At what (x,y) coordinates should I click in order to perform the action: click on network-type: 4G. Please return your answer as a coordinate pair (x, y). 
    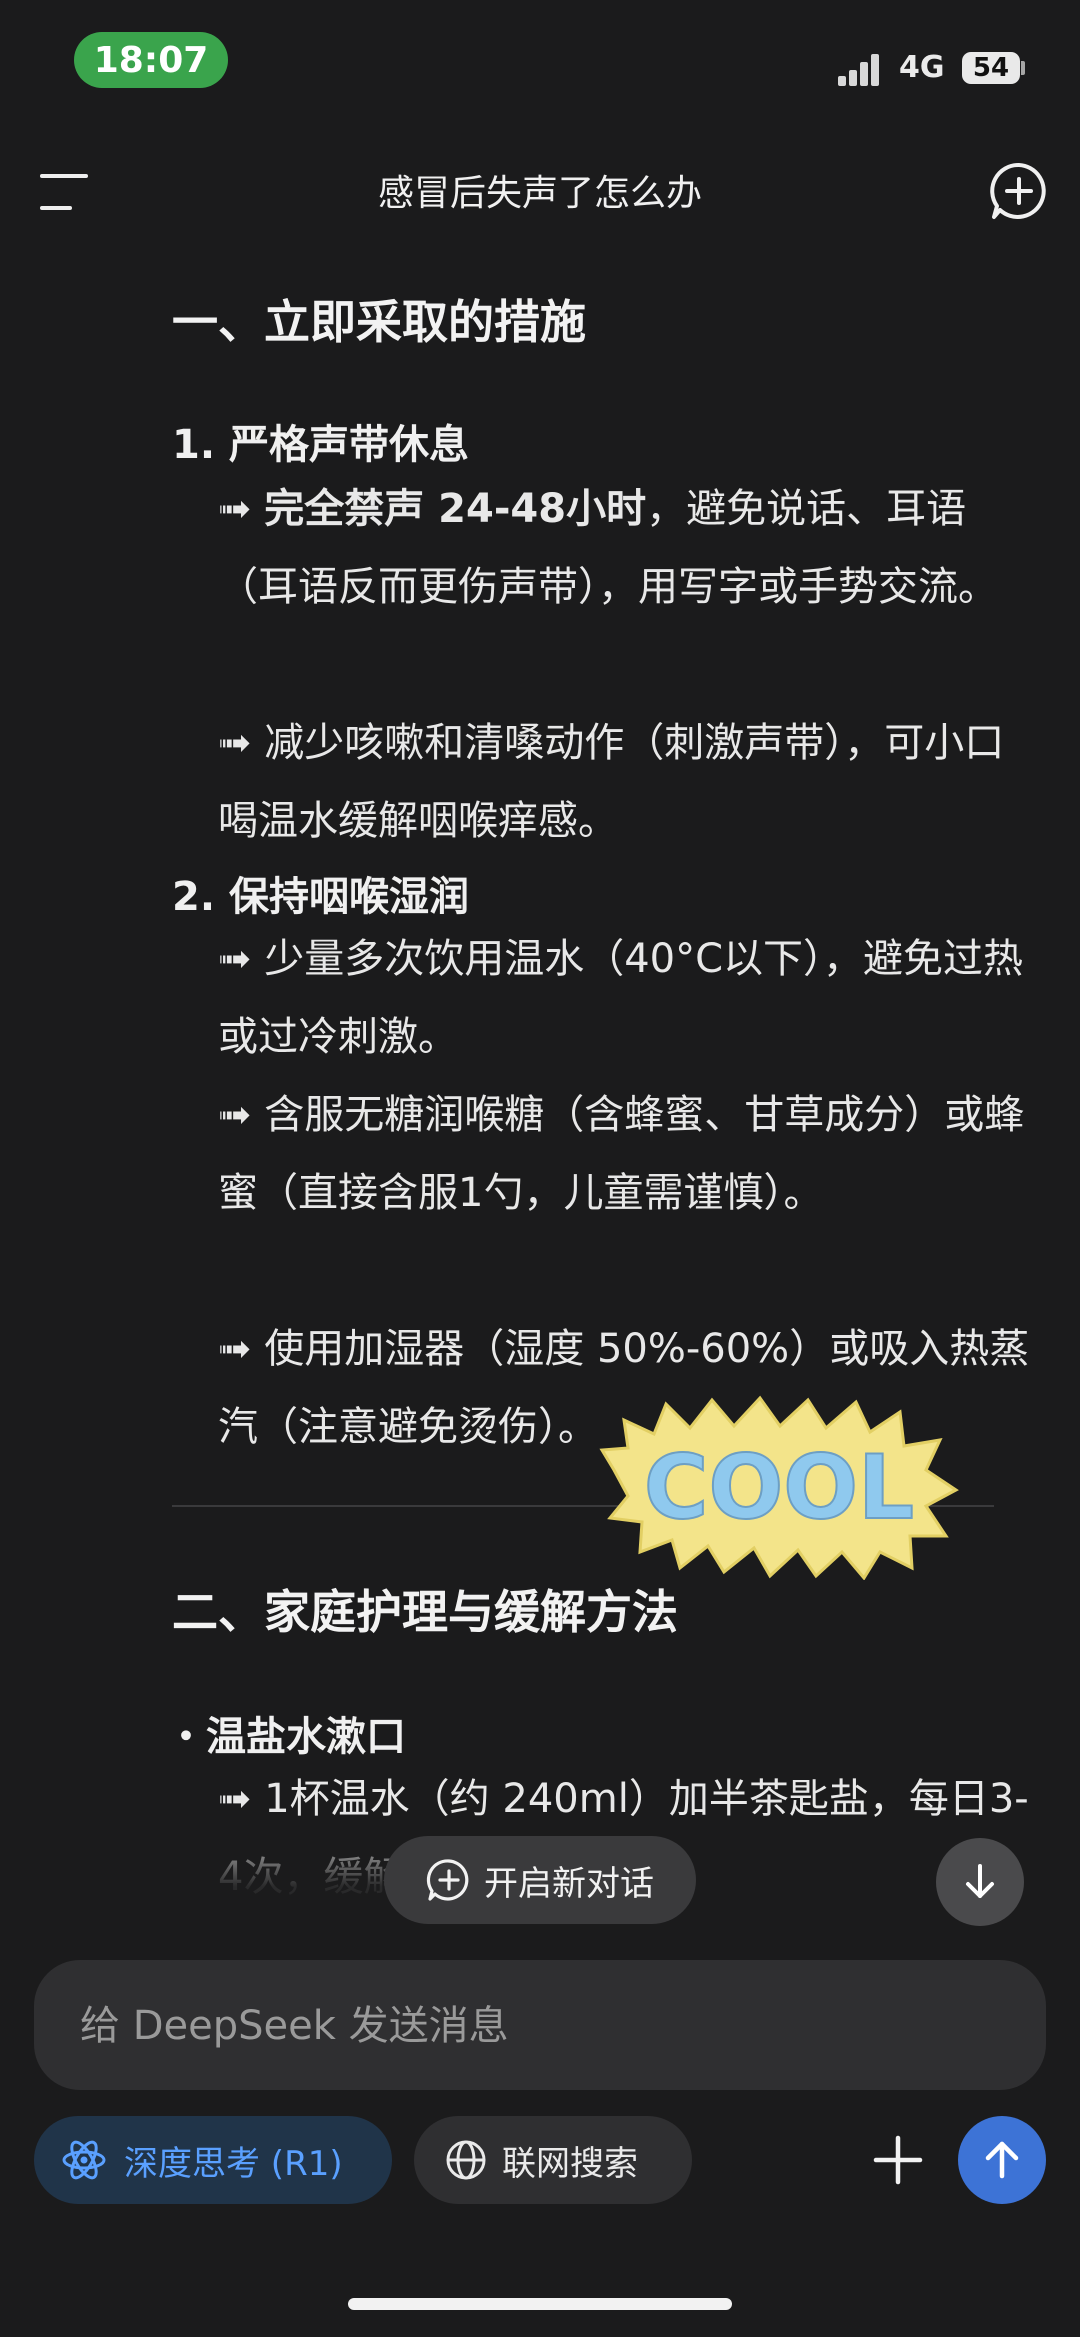
    Looking at the image, I should click on (922, 67).